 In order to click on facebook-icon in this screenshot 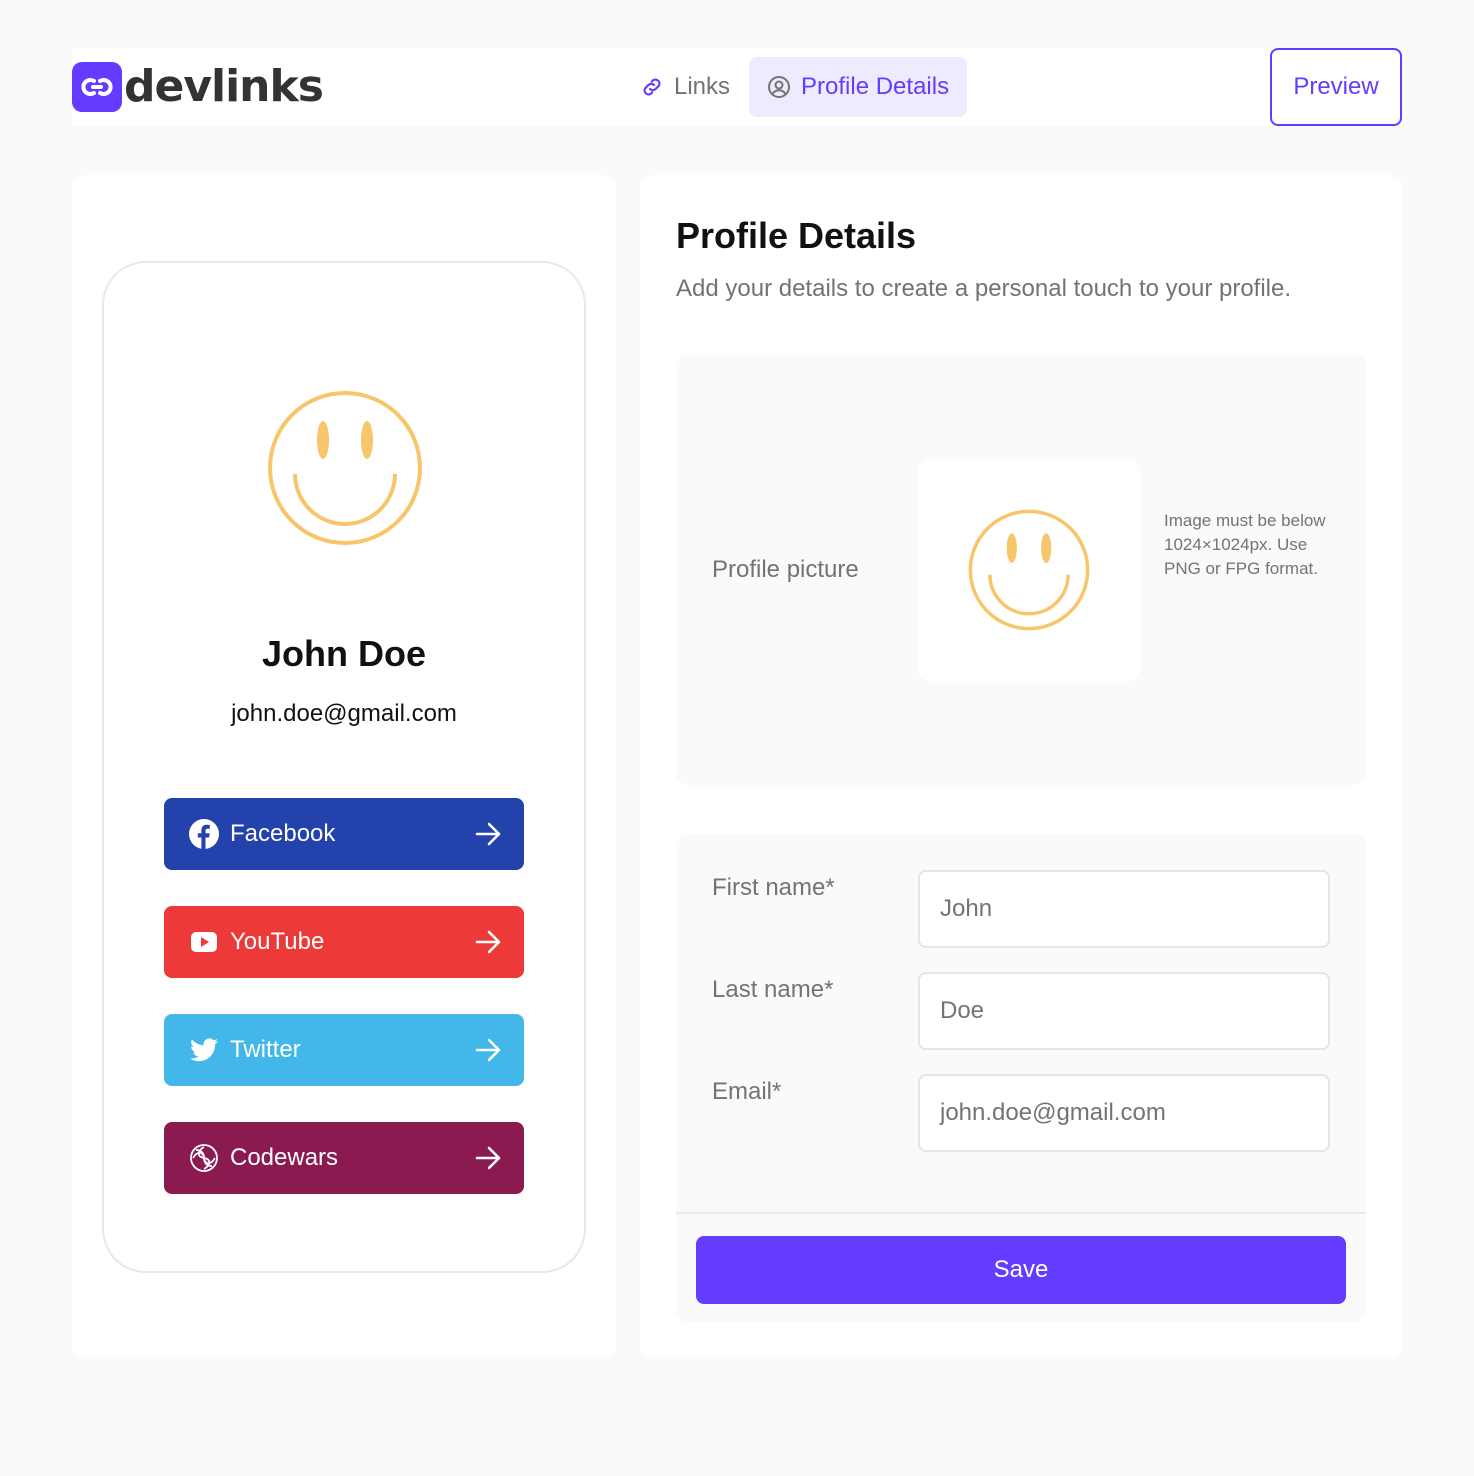, I will do `click(204, 834)`.